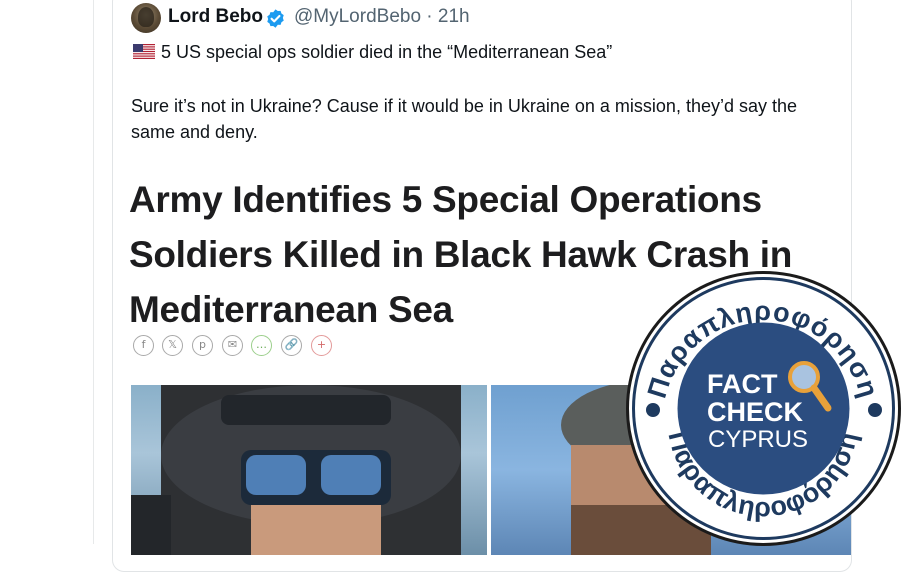 Image resolution: width=903 pixels, height=572 pixels. I want to click on badge-cyprus-text: CYPRUS, so click(758, 439).